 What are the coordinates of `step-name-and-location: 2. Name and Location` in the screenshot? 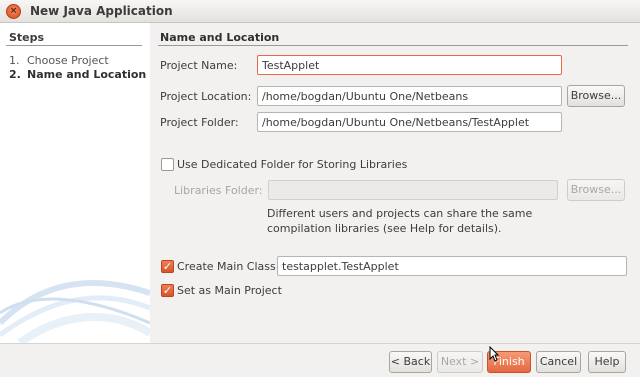 It's located at (77, 74).